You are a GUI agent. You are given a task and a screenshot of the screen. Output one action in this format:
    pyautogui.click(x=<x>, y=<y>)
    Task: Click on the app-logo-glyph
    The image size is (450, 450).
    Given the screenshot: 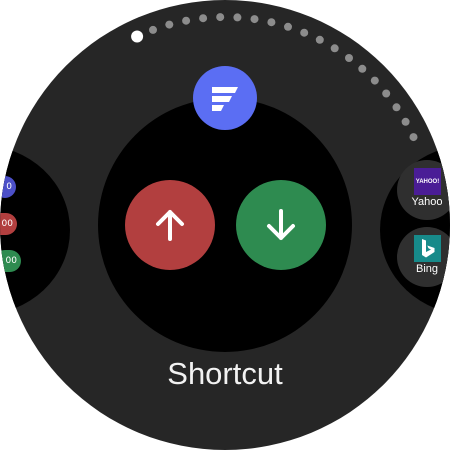 What is the action you would take?
    pyautogui.click(x=225, y=99)
    